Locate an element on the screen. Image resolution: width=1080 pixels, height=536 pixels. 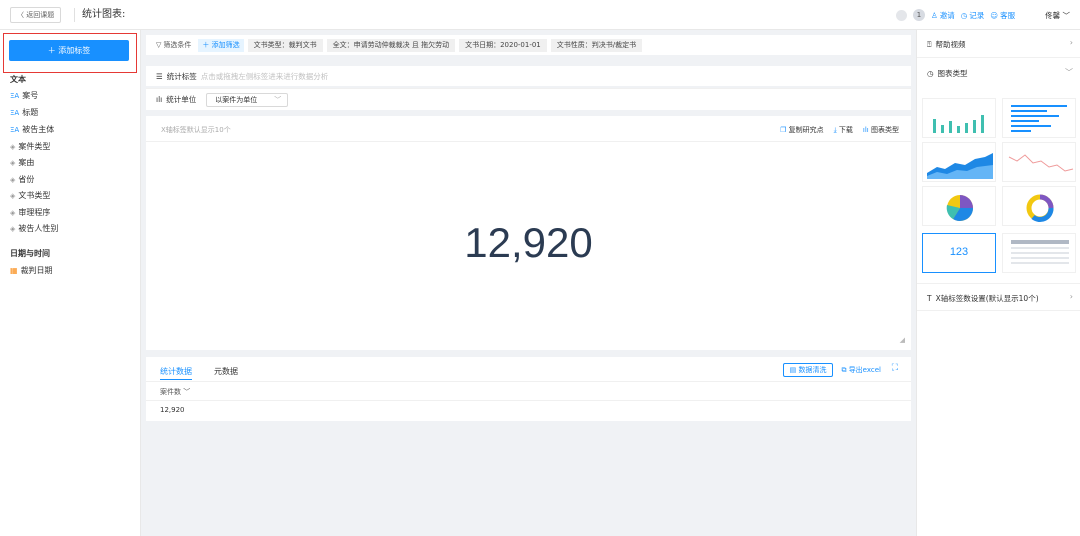
tab-metadata: 元数据 is located at coordinates (226, 373).